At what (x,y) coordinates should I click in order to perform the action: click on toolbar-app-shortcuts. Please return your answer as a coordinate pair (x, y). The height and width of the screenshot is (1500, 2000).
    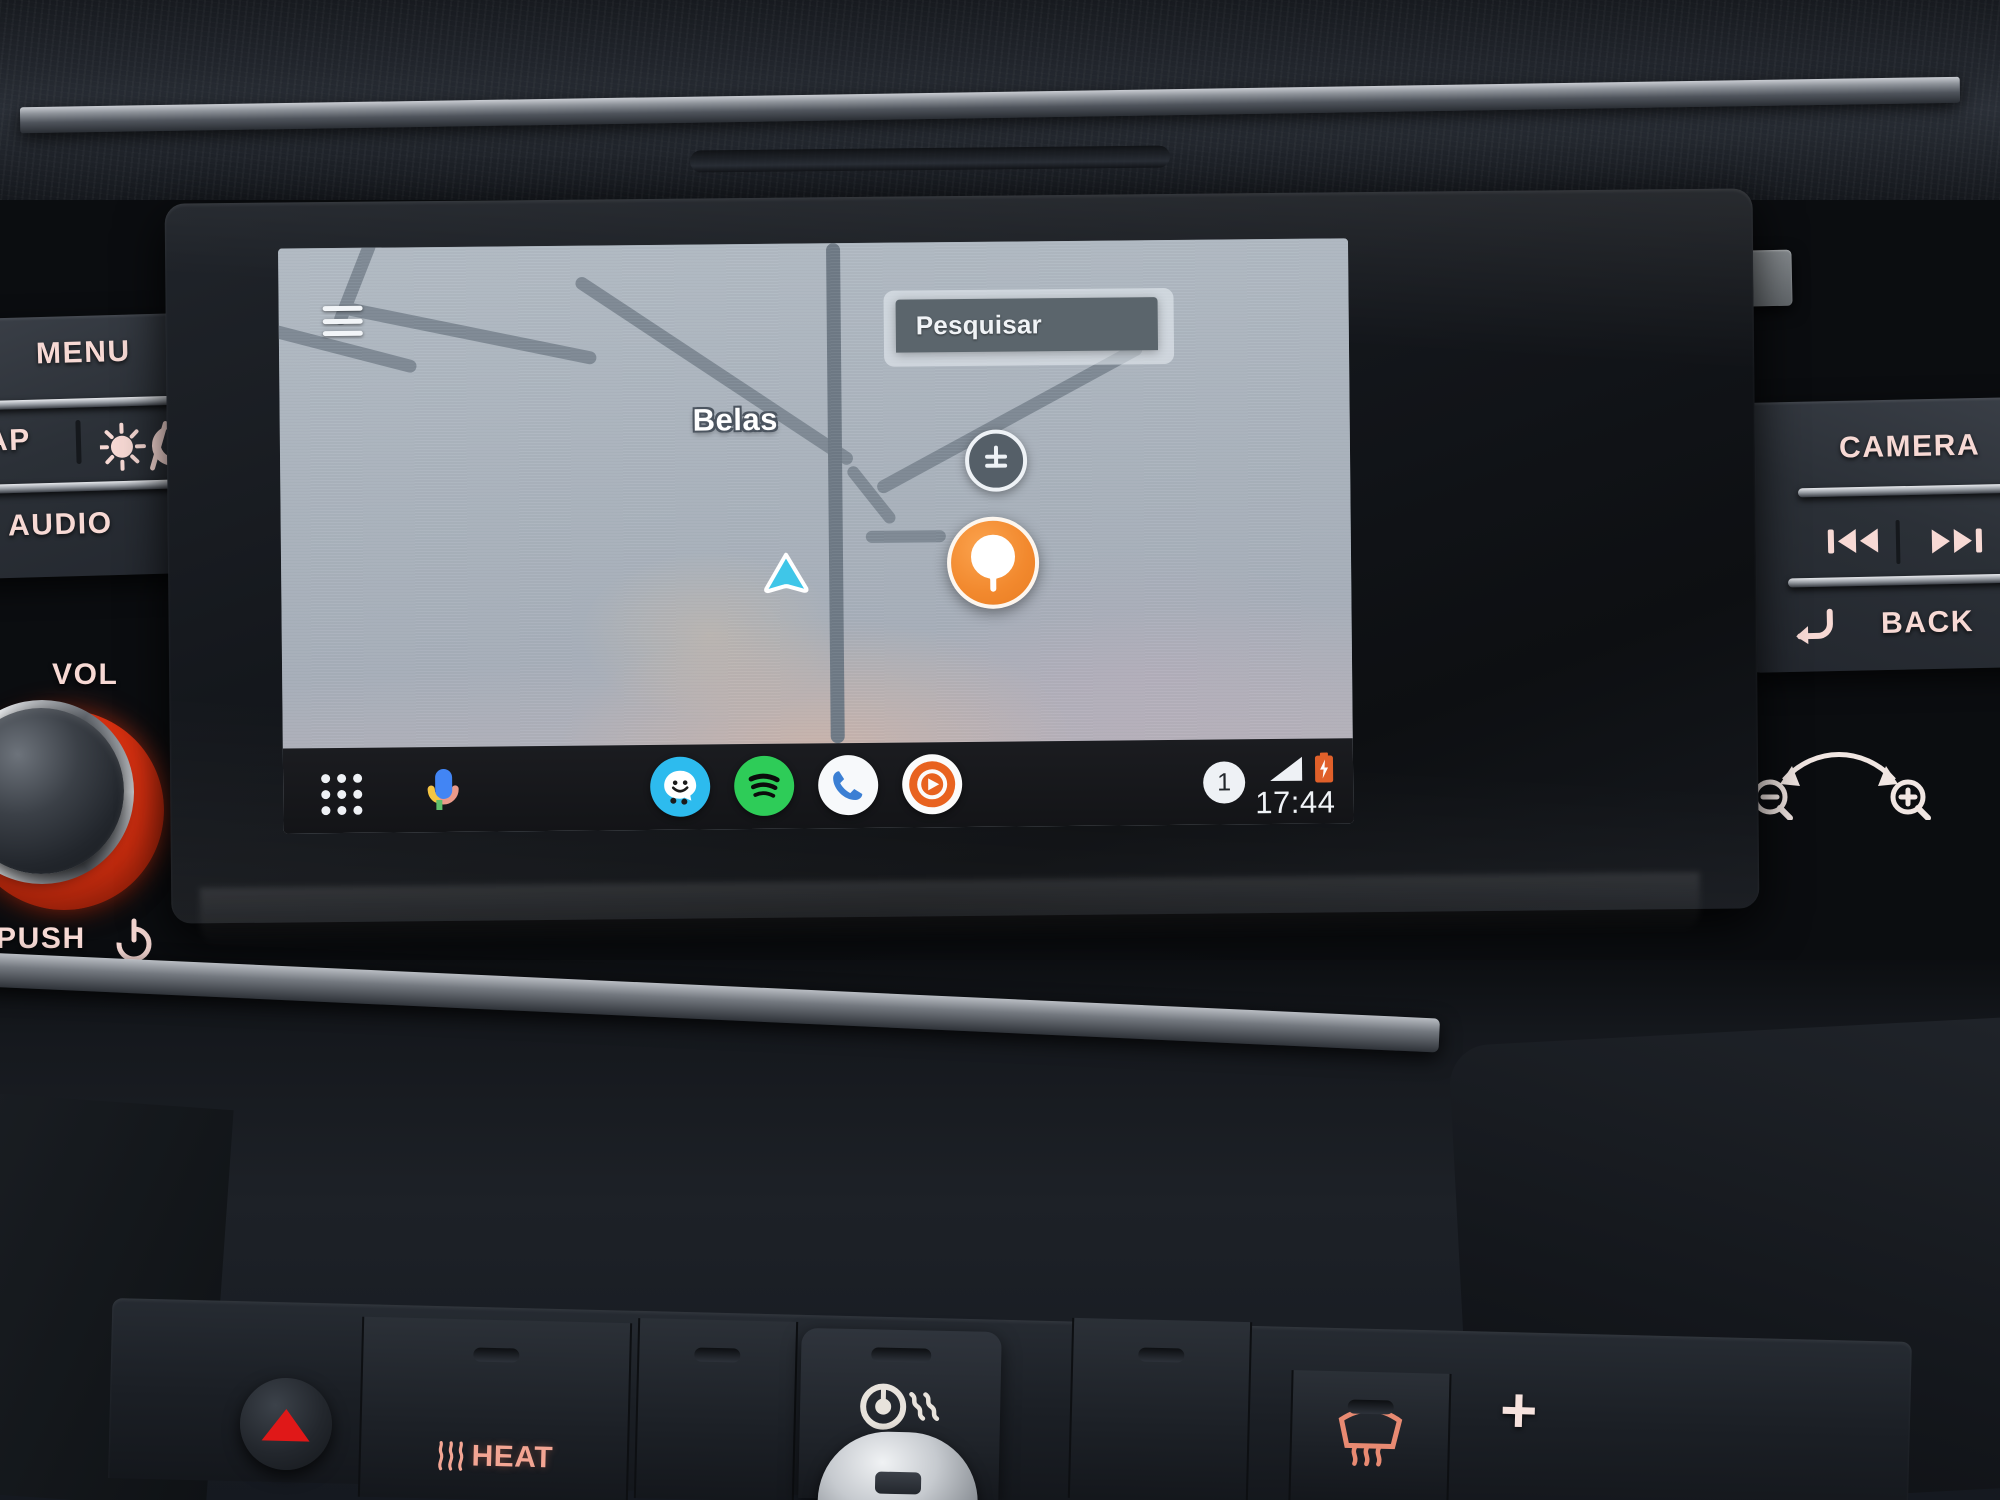
    Looking at the image, I should click on (806, 786).